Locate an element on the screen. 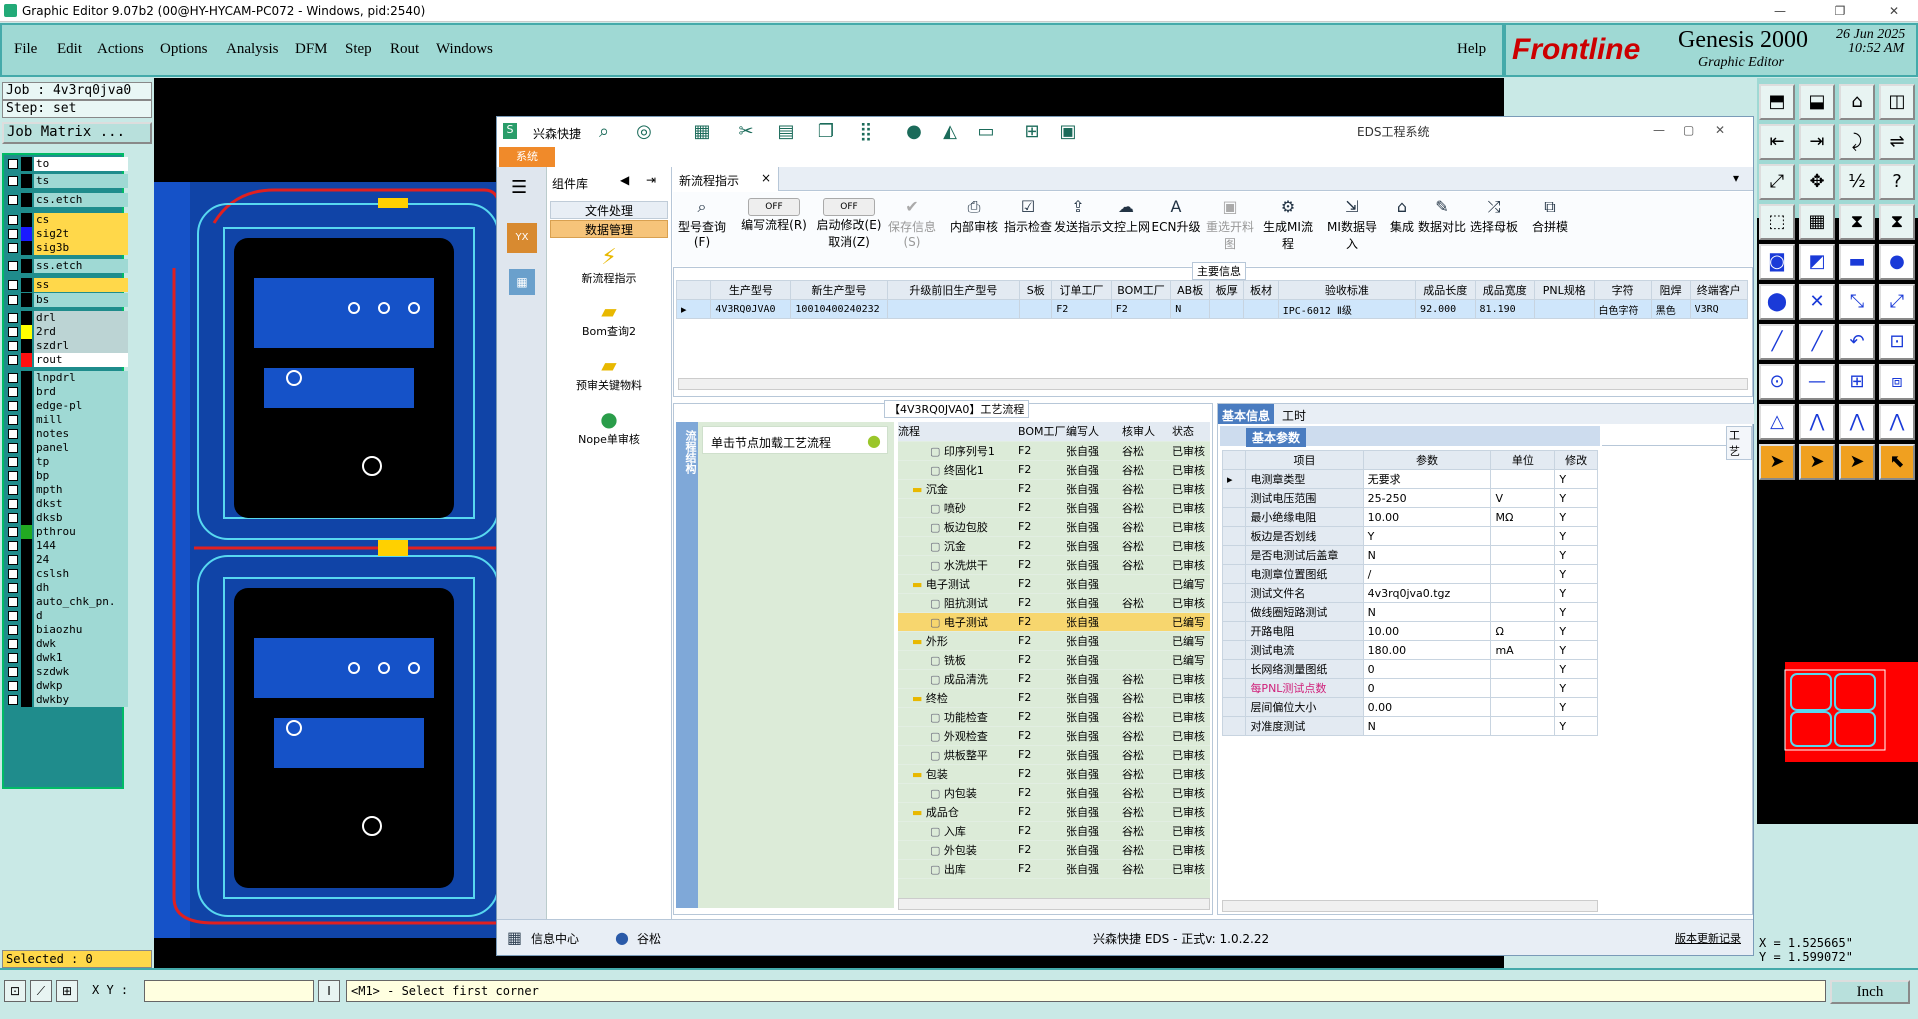 Image resolution: width=1918 pixels, height=1019 pixels. yx-module-icon: YX is located at coordinates (522, 238).